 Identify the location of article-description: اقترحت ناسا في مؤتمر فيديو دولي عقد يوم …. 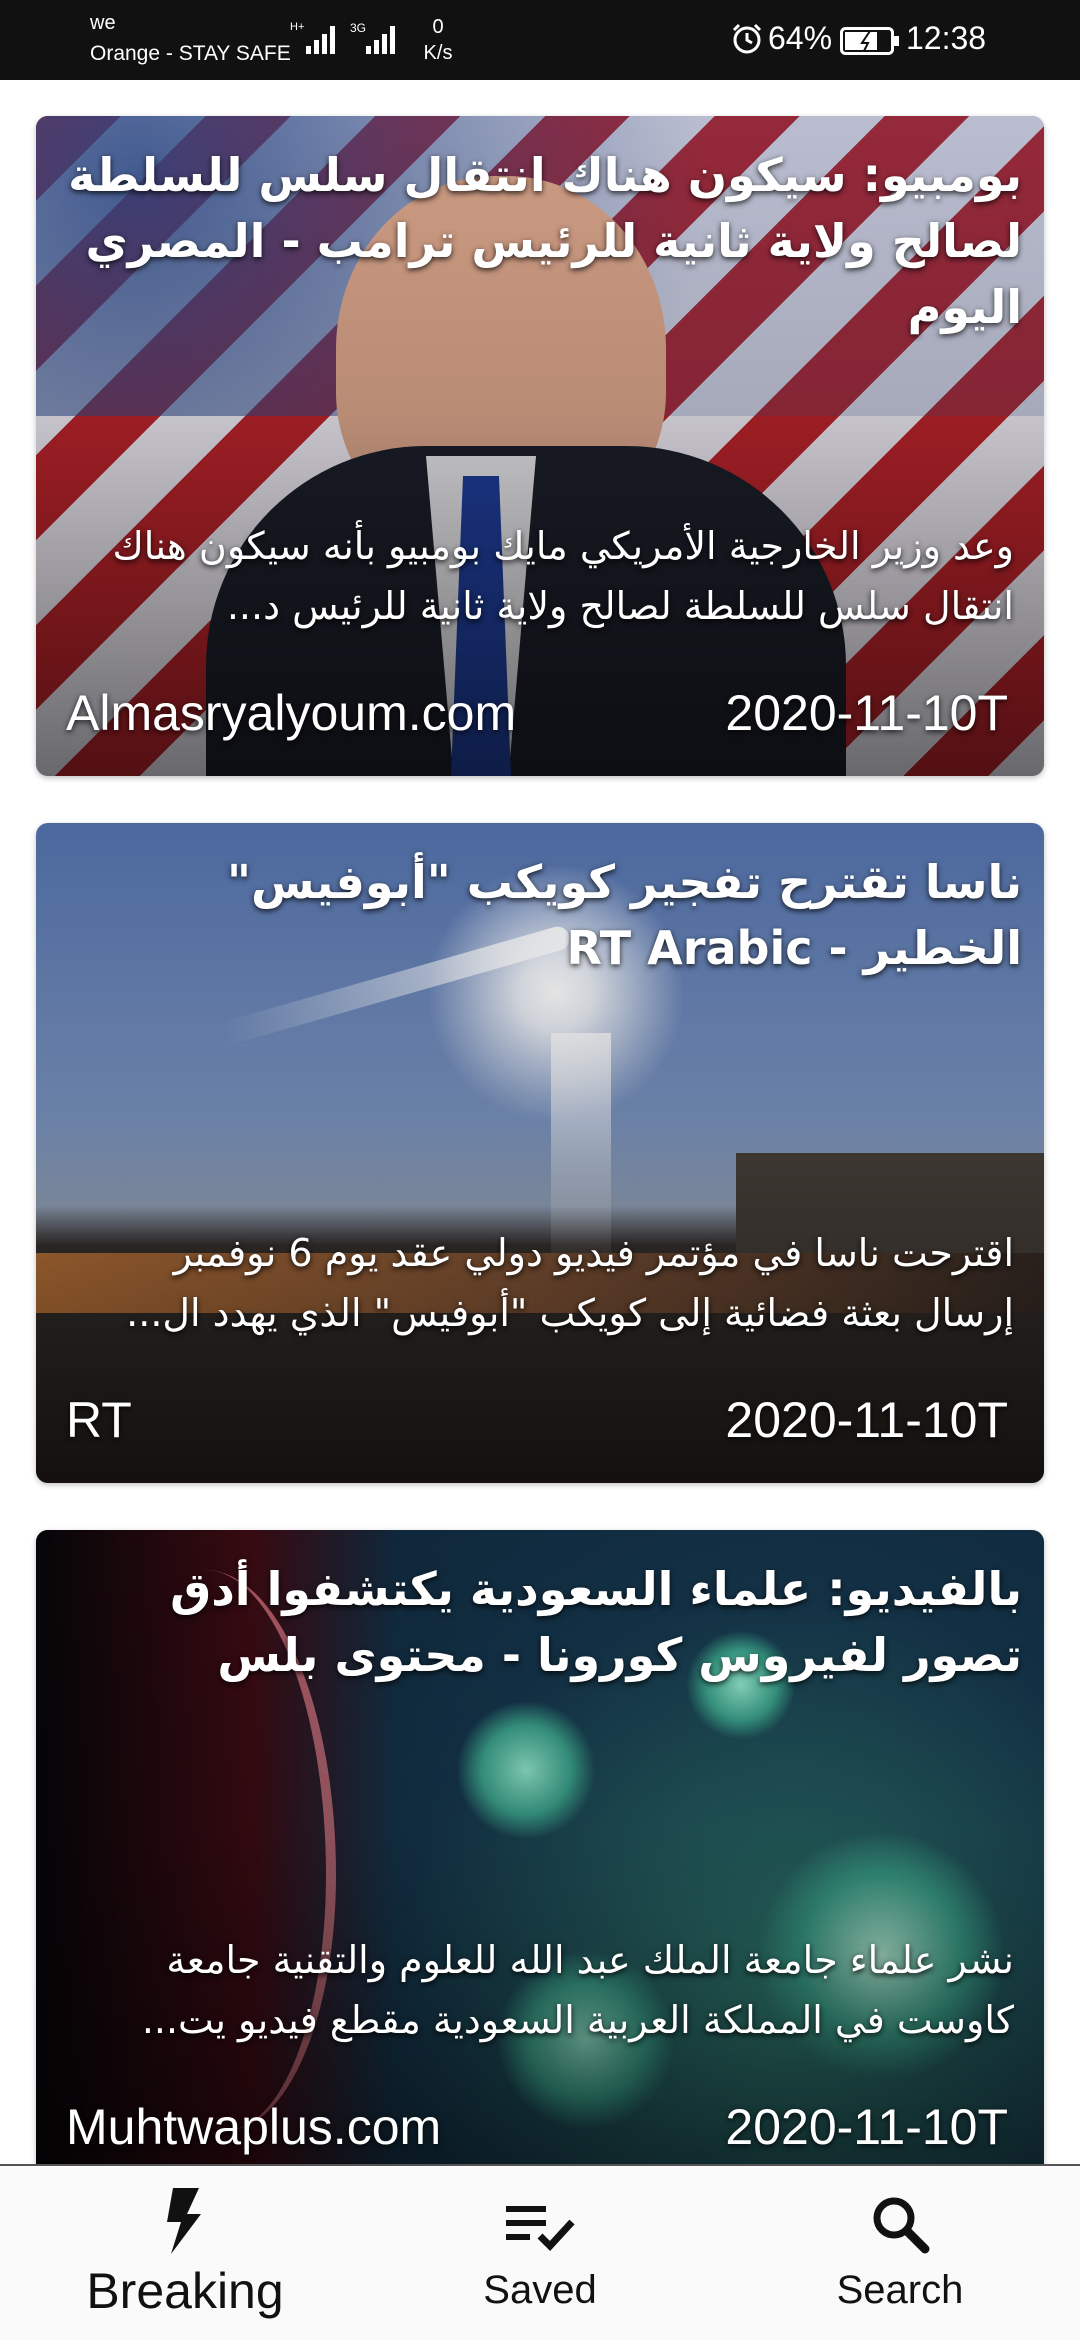
(570, 1283).